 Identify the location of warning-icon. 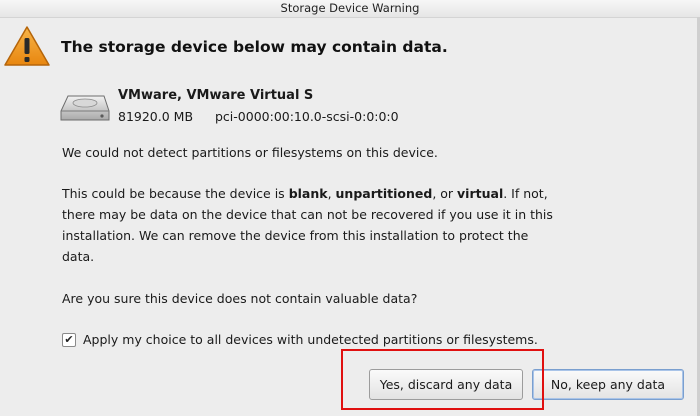
(27, 46).